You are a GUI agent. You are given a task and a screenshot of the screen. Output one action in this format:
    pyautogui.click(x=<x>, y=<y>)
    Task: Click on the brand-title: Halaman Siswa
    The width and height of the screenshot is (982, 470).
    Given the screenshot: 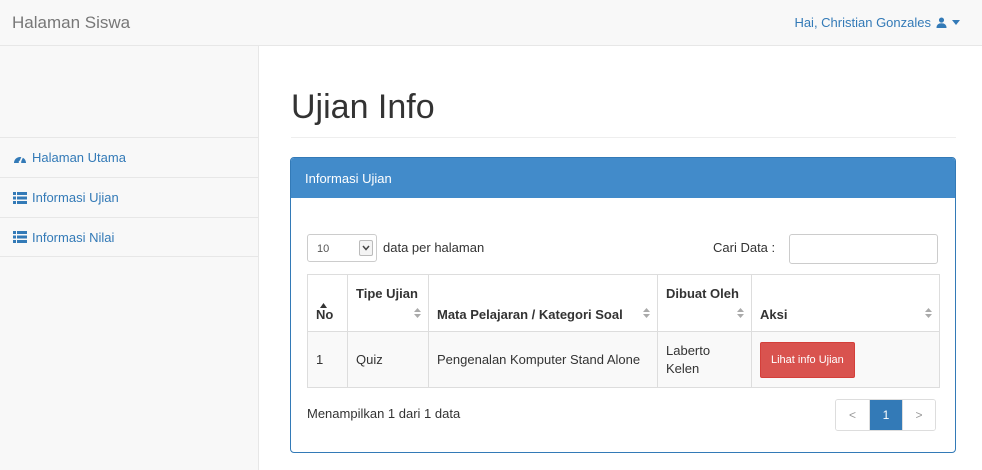 What is the action you would take?
    pyautogui.click(x=71, y=23)
    